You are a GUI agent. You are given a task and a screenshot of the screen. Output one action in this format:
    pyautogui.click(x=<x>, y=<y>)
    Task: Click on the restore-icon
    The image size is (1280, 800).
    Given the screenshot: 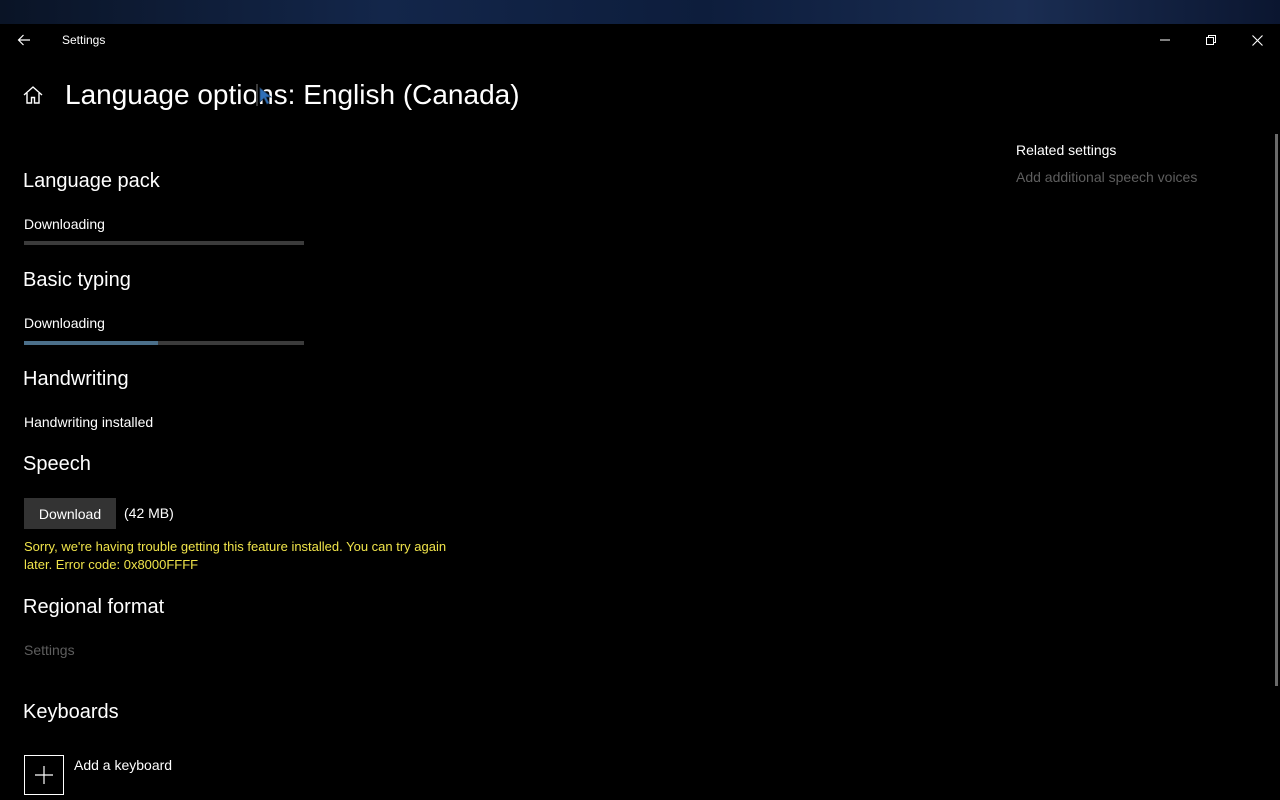 What is the action you would take?
    pyautogui.click(x=1211, y=40)
    